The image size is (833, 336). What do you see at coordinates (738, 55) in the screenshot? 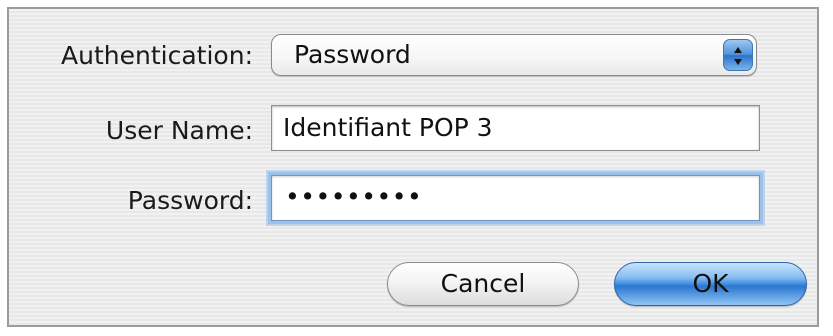
I see `up-down-chevron-icon` at bounding box center [738, 55].